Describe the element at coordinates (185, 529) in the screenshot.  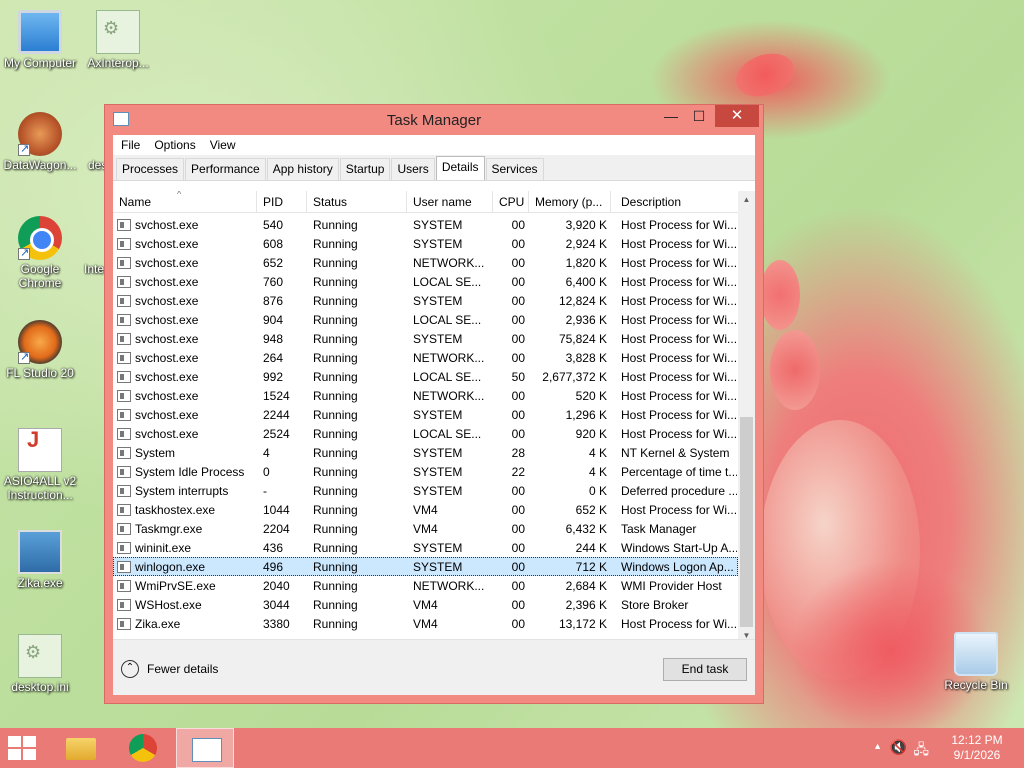
I see `process-name: Taskmgr.exe` at that location.